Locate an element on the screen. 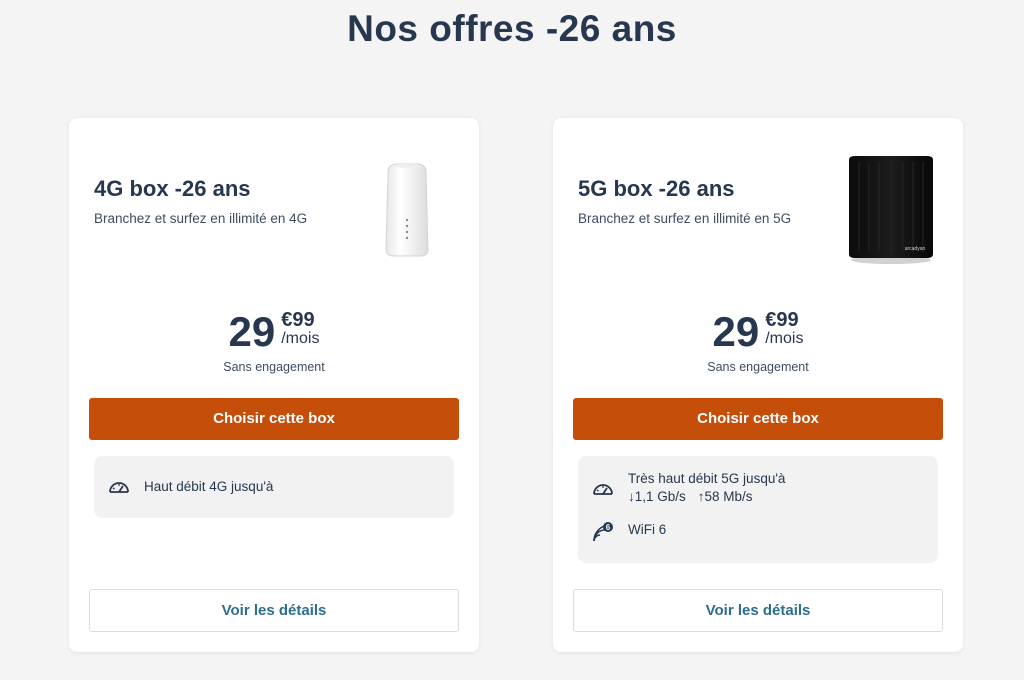 The width and height of the screenshot is (1024, 680). offer-description: Branchez et surfez en illimité en 5G is located at coordinates (685, 218).